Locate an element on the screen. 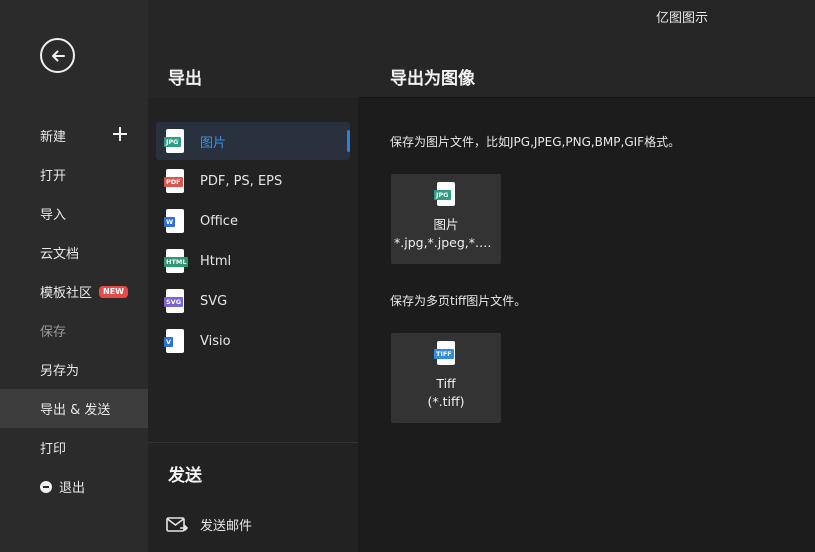 This screenshot has height=552, width=815. sidebar-menu: 新建 打开 导入 云文档 模板社区 NEW 保存 另存为 导出 & 发送 打印 is located at coordinates (74, 311).